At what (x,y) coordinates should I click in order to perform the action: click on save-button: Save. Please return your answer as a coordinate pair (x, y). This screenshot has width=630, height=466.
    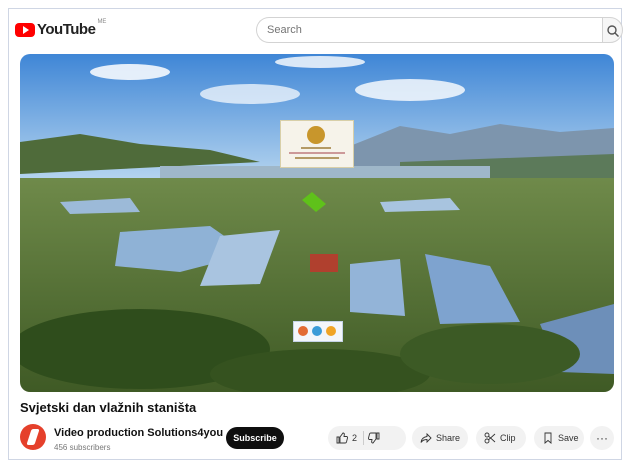
    Looking at the image, I should click on (559, 438).